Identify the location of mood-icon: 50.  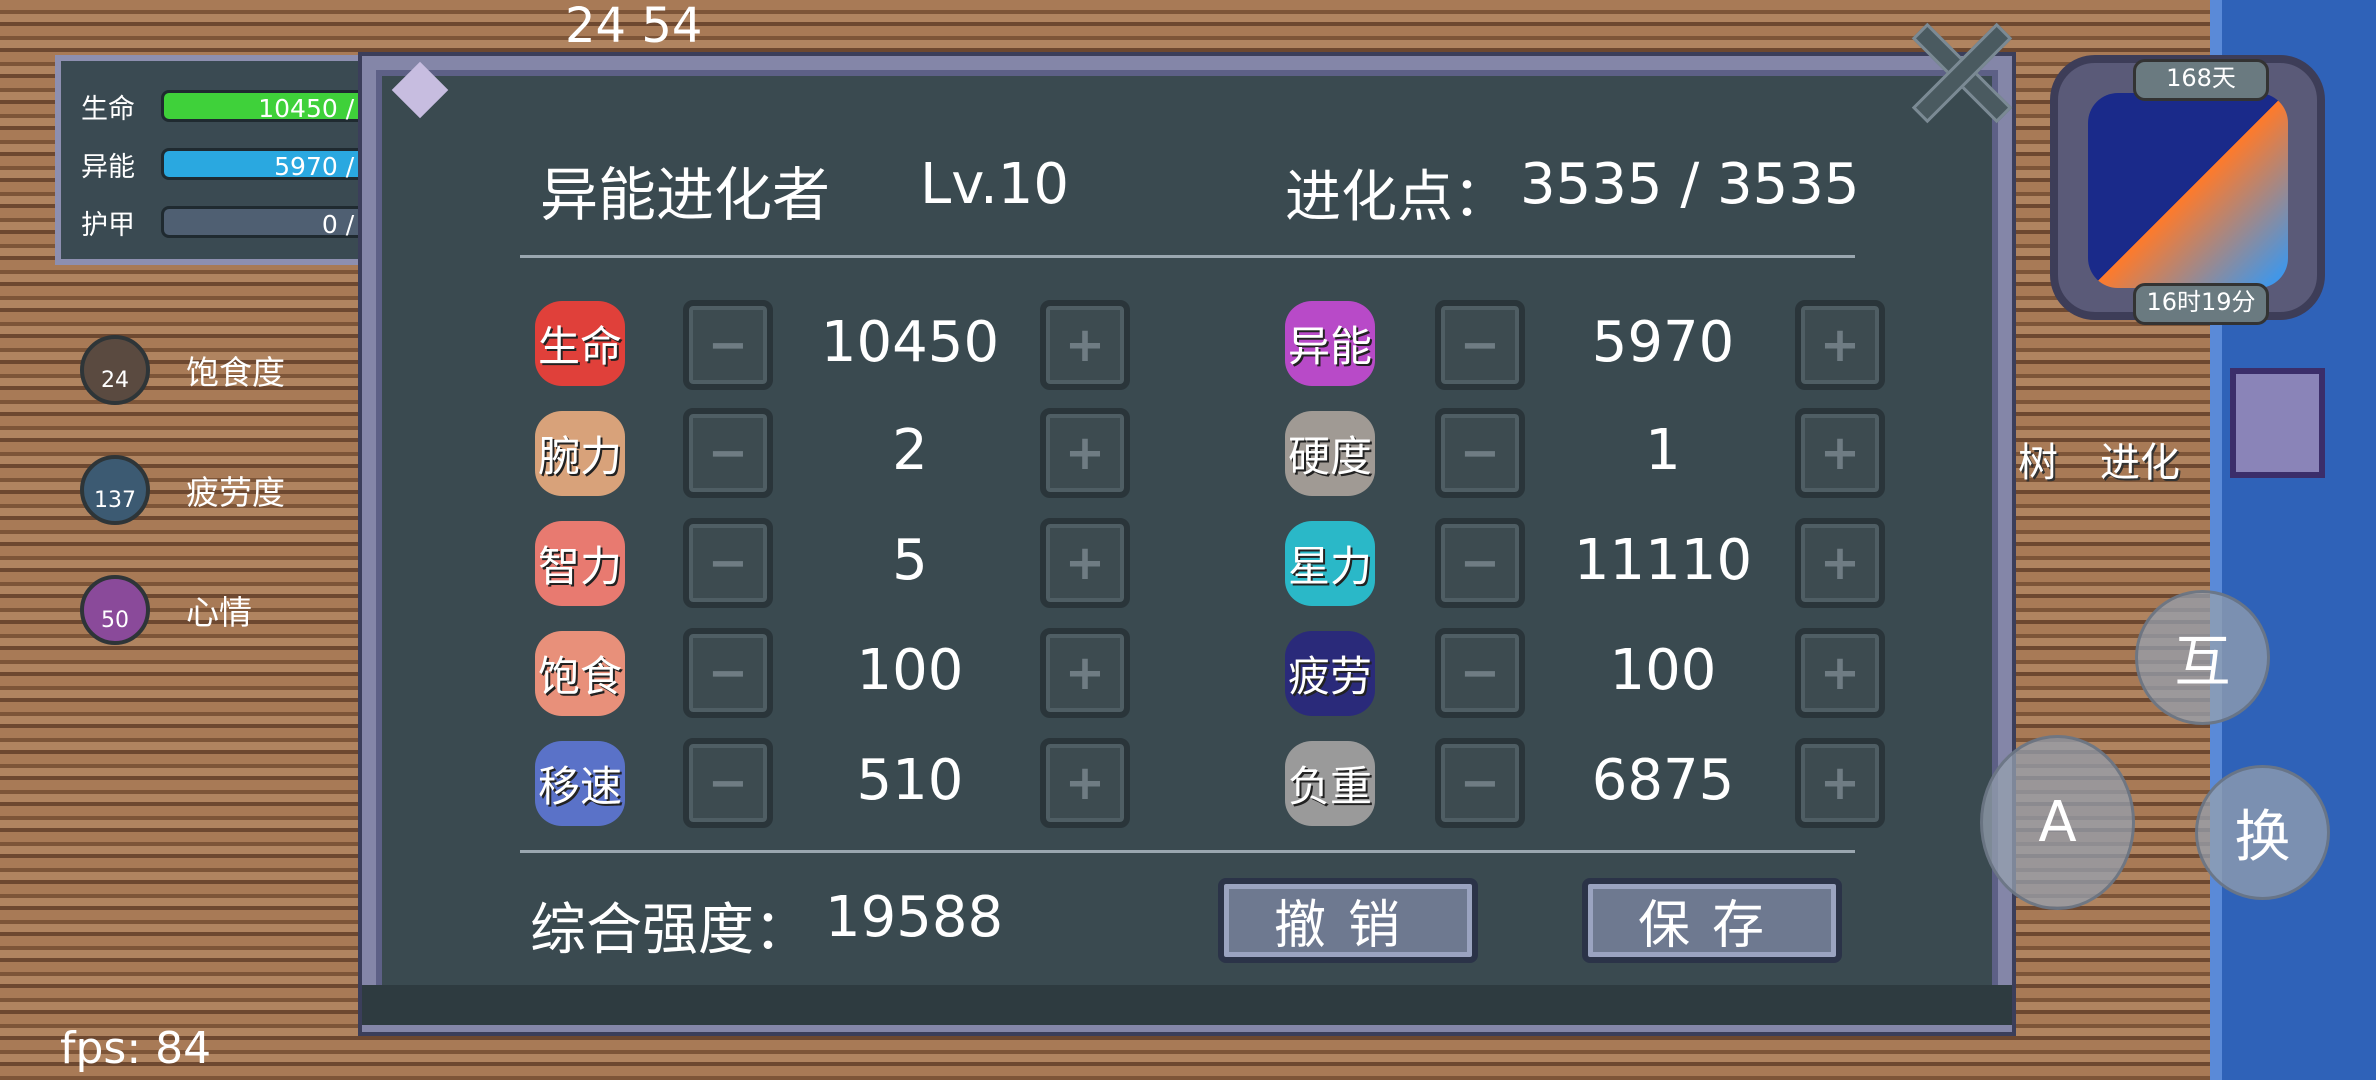
(115, 610).